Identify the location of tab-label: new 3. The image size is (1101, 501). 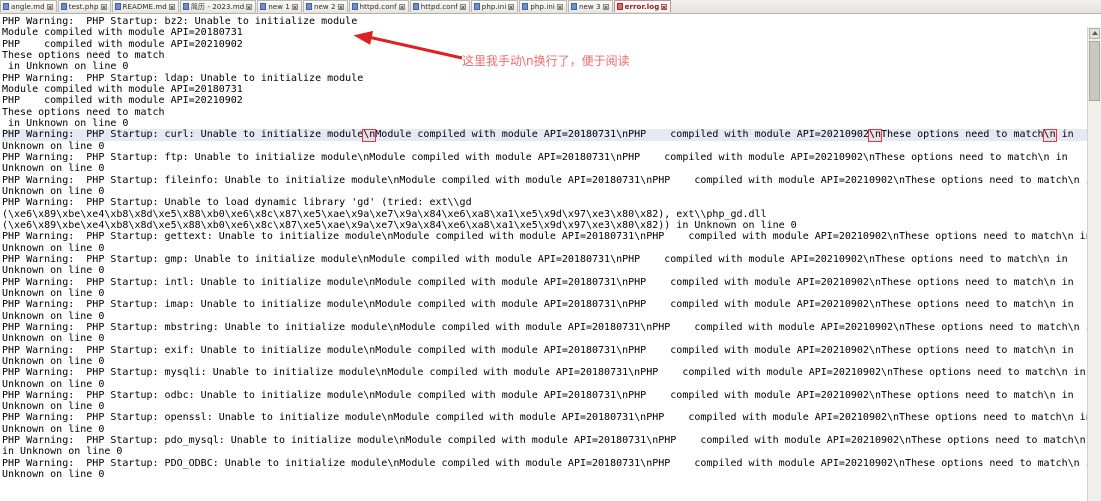
(589, 6).